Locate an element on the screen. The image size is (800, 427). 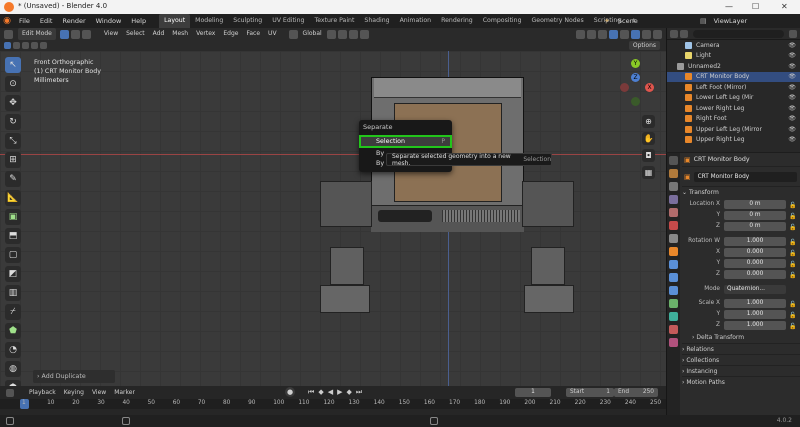
viewlayer-selector: ▤ ViewLayer is located at coordinates (726, 21).